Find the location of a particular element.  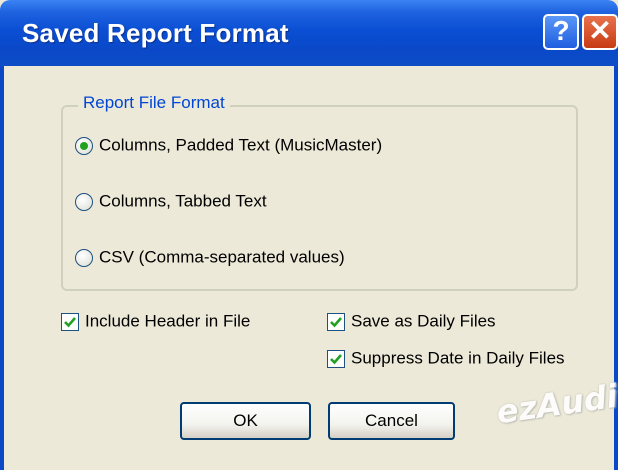

ok-button: OK is located at coordinates (245, 421).